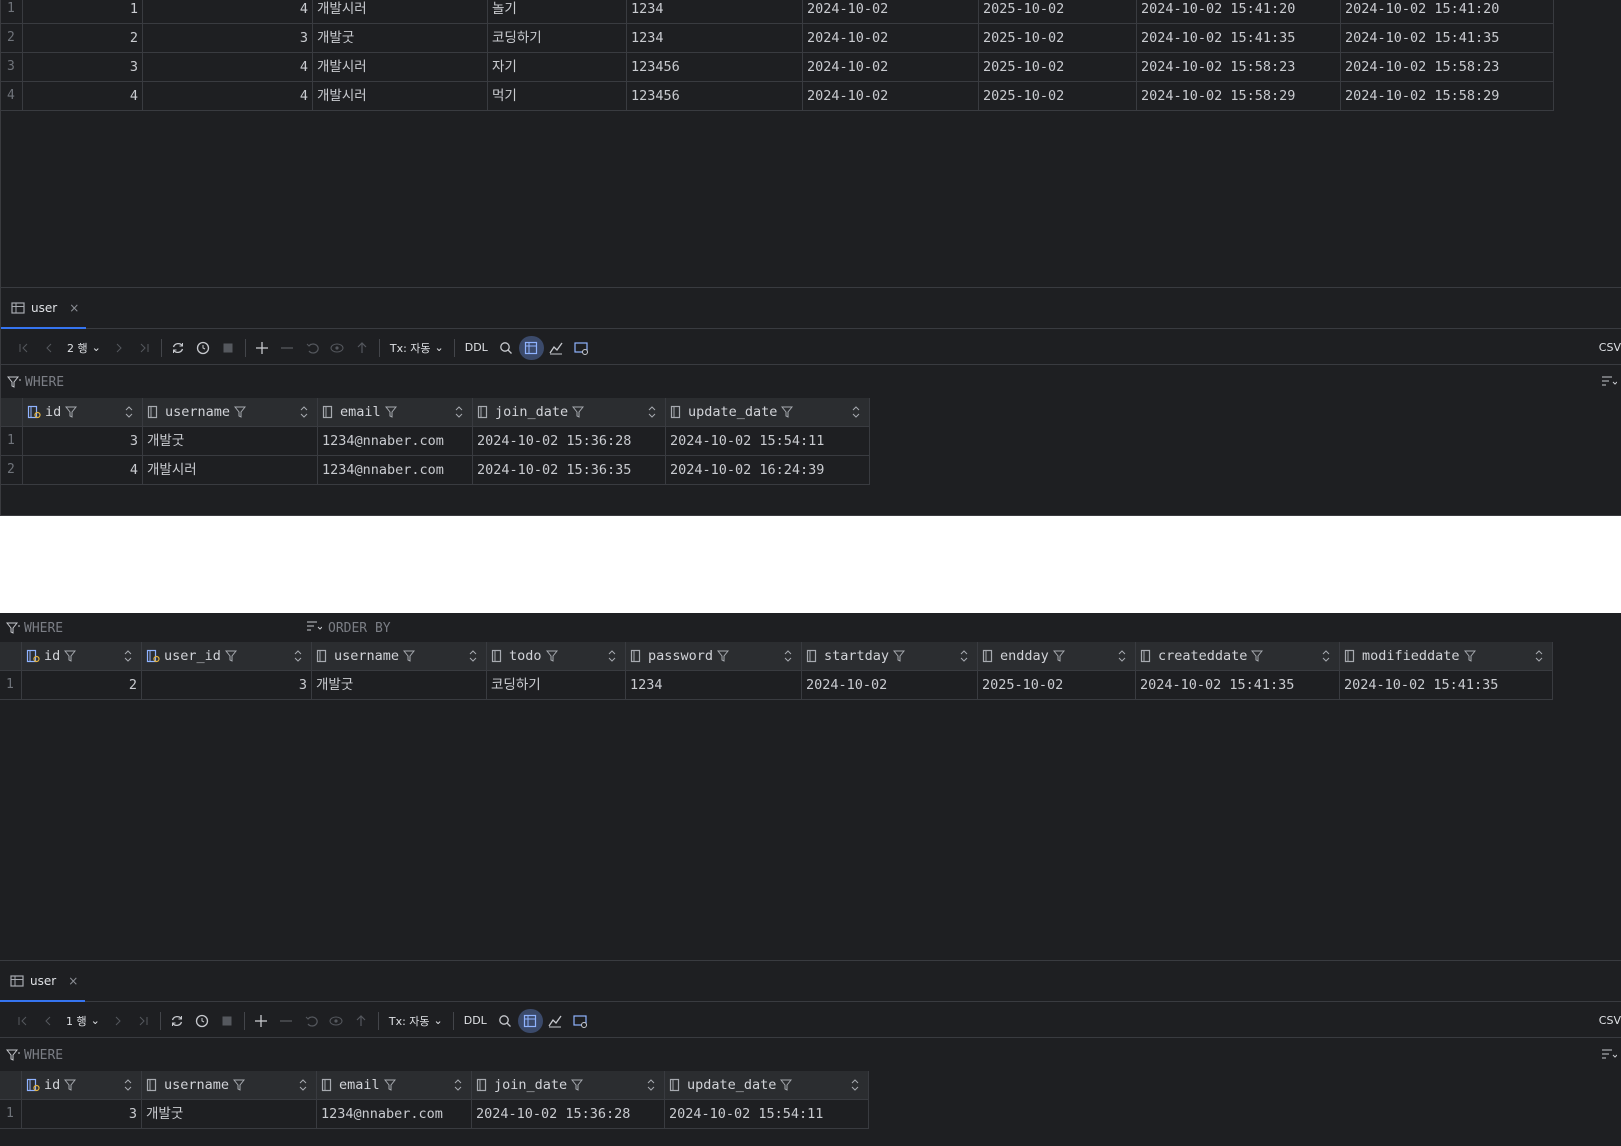 This screenshot has width=1621, height=1146. Describe the element at coordinates (810, 628) in the screenshot. I see `filter-bar: WHERE ORDER BY` at that location.